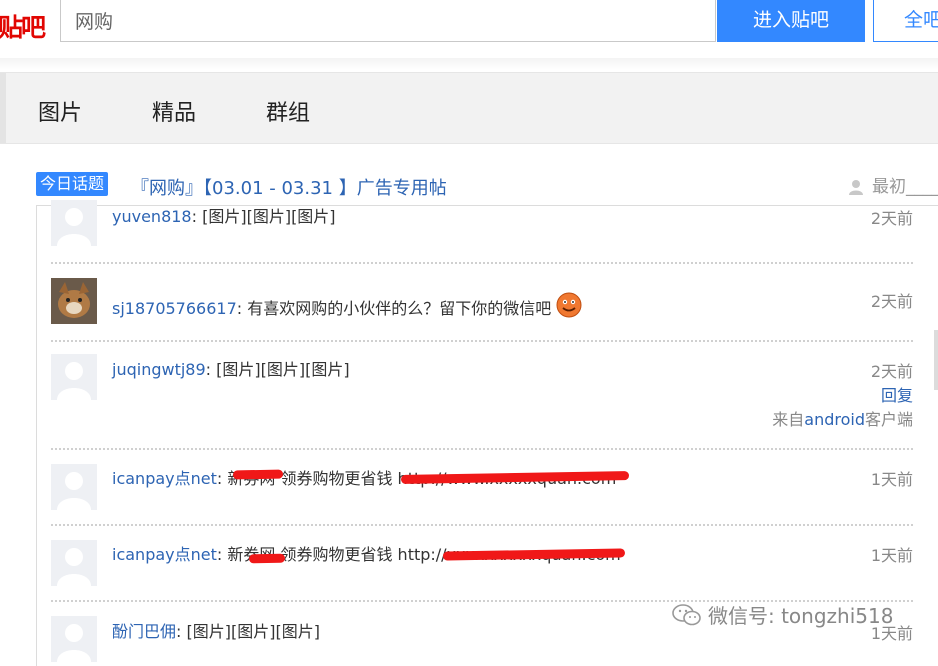 Image resolution: width=938 pixels, height=666 pixels. I want to click on top-search-bar: 贴吧 进入贴吧 全吧, so click(469, 31).